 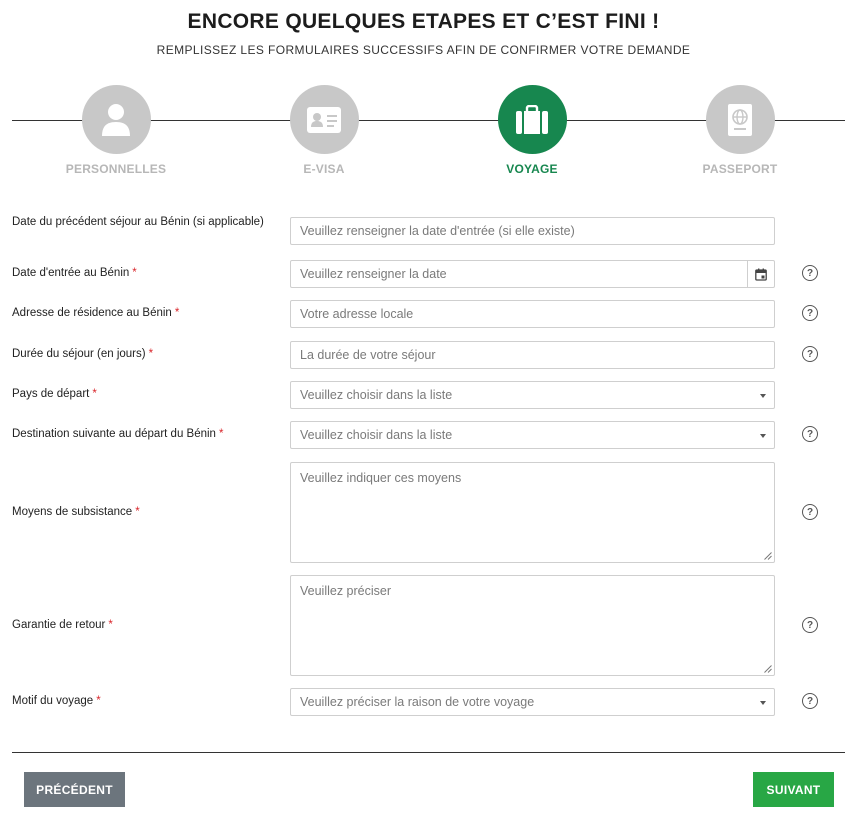 I want to click on address-input: Votre adresse locale, so click(x=532, y=314).